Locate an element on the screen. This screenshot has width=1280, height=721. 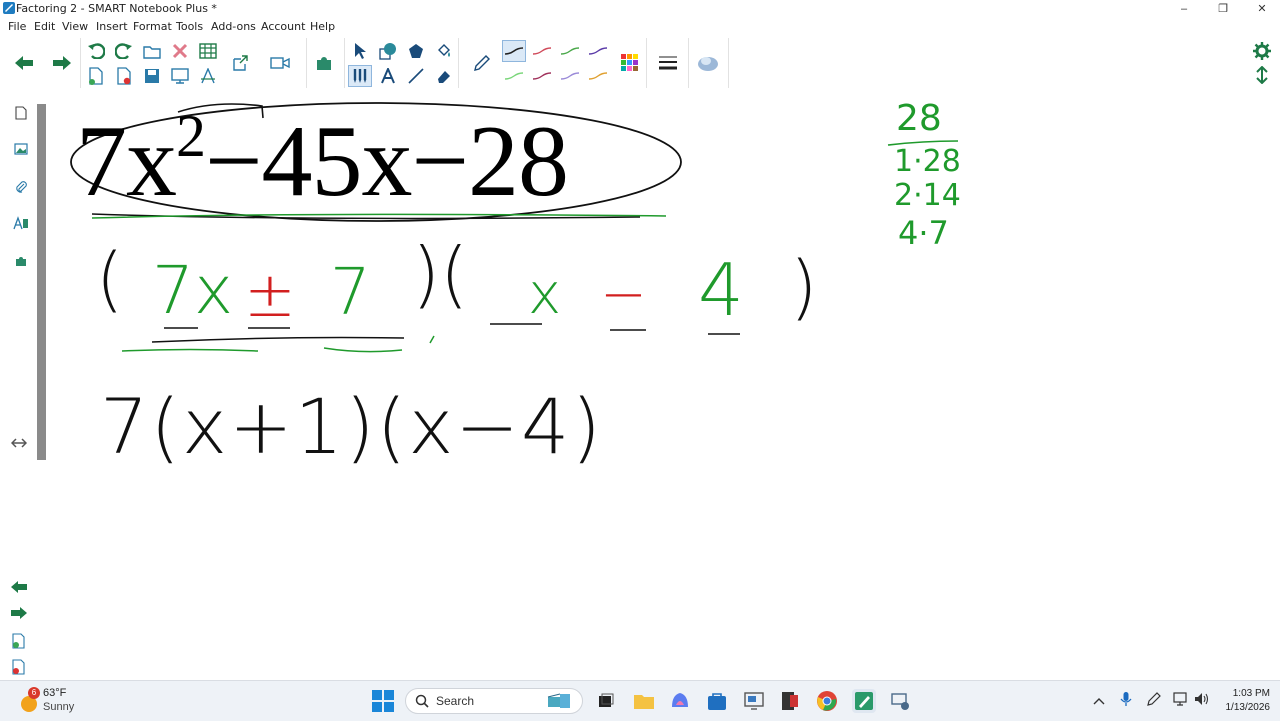
hw-second-const: 4 is located at coordinates (721, 290).